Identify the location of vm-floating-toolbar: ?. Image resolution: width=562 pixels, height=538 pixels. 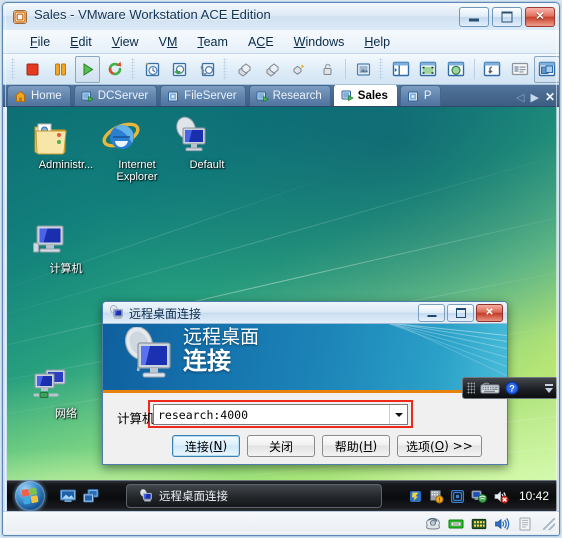
(509, 388).